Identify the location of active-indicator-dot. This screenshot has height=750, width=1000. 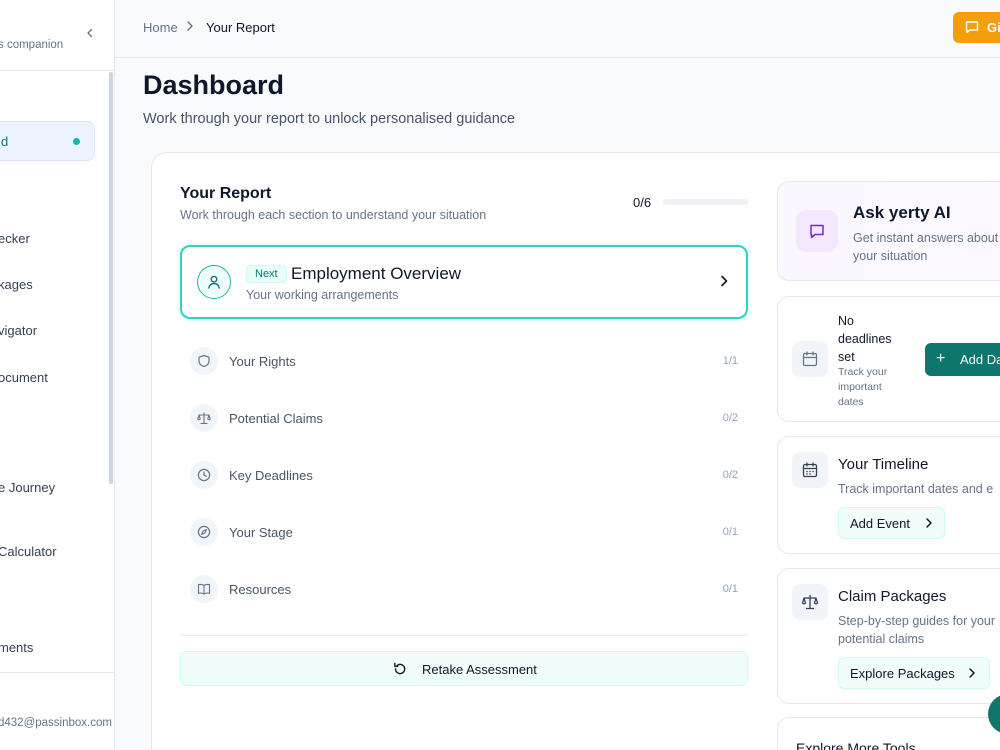
(76, 141).